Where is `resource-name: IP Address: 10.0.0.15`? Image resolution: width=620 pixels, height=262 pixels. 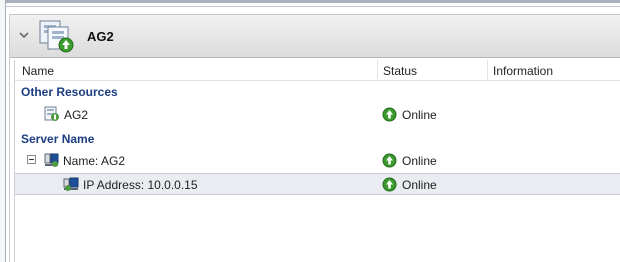 resource-name: IP Address: 10.0.0.15 is located at coordinates (140, 185).